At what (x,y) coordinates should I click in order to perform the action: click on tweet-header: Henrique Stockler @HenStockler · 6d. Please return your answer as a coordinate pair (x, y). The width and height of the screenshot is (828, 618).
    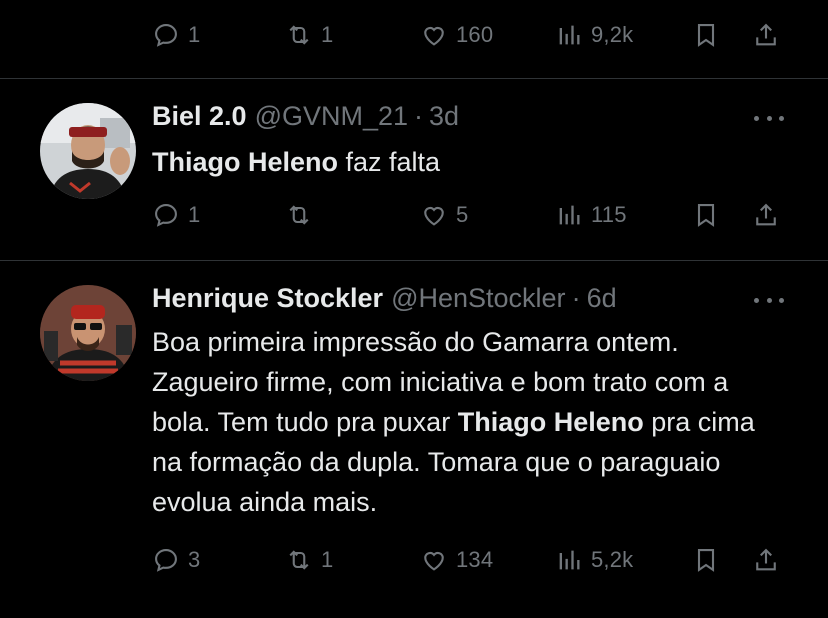
    Looking at the image, I should click on (384, 298).